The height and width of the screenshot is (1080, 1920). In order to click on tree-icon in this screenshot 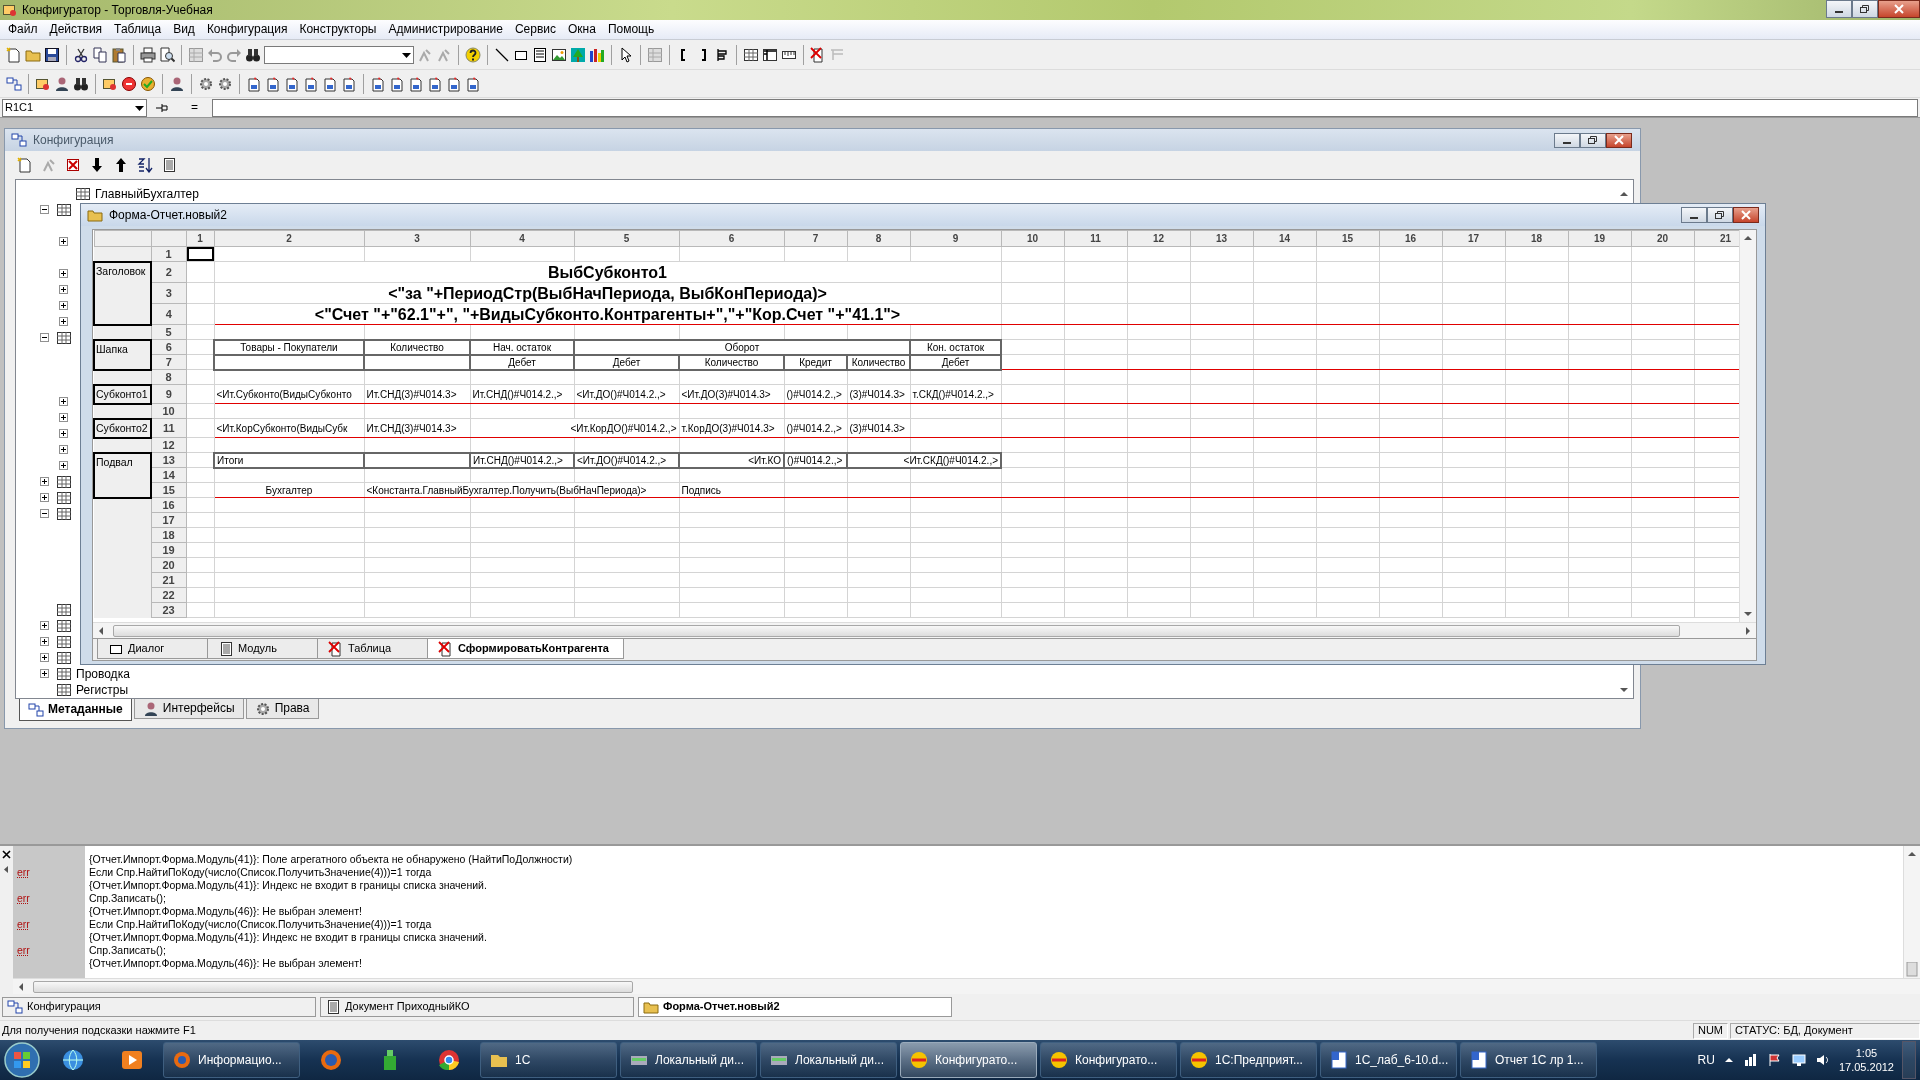, I will do `click(578, 54)`.